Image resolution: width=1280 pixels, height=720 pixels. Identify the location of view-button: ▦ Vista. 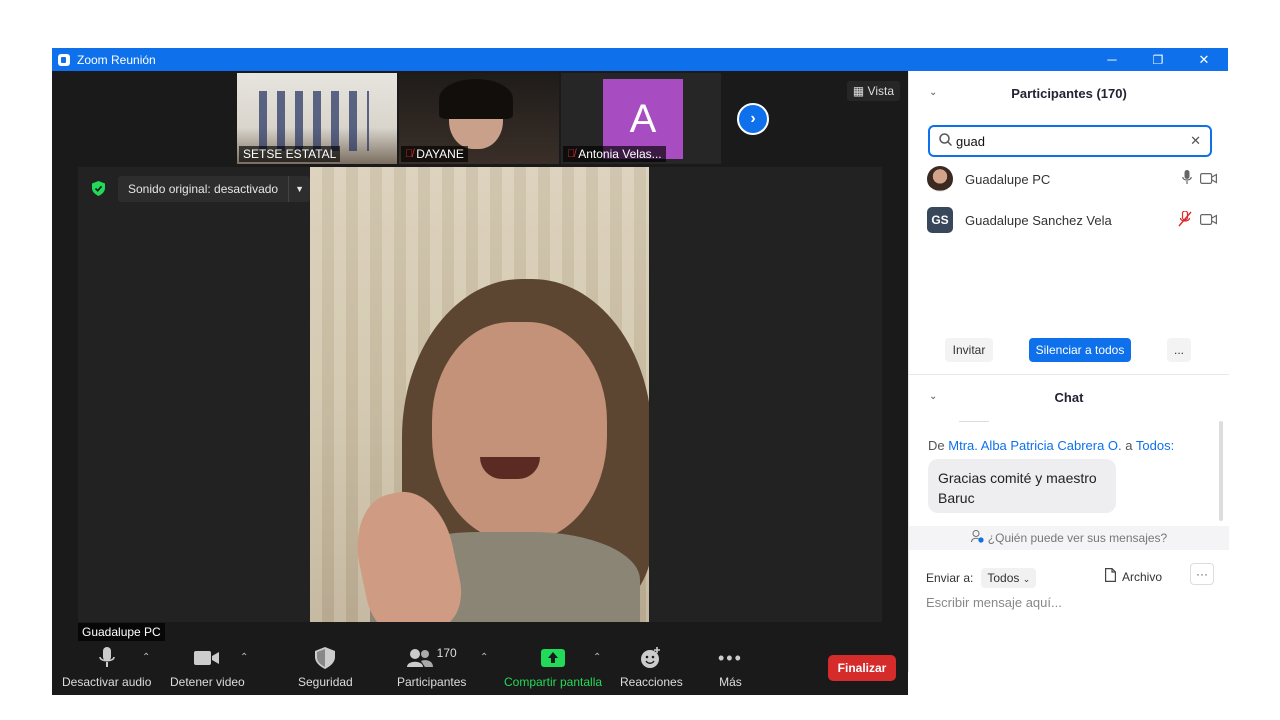
(873, 91).